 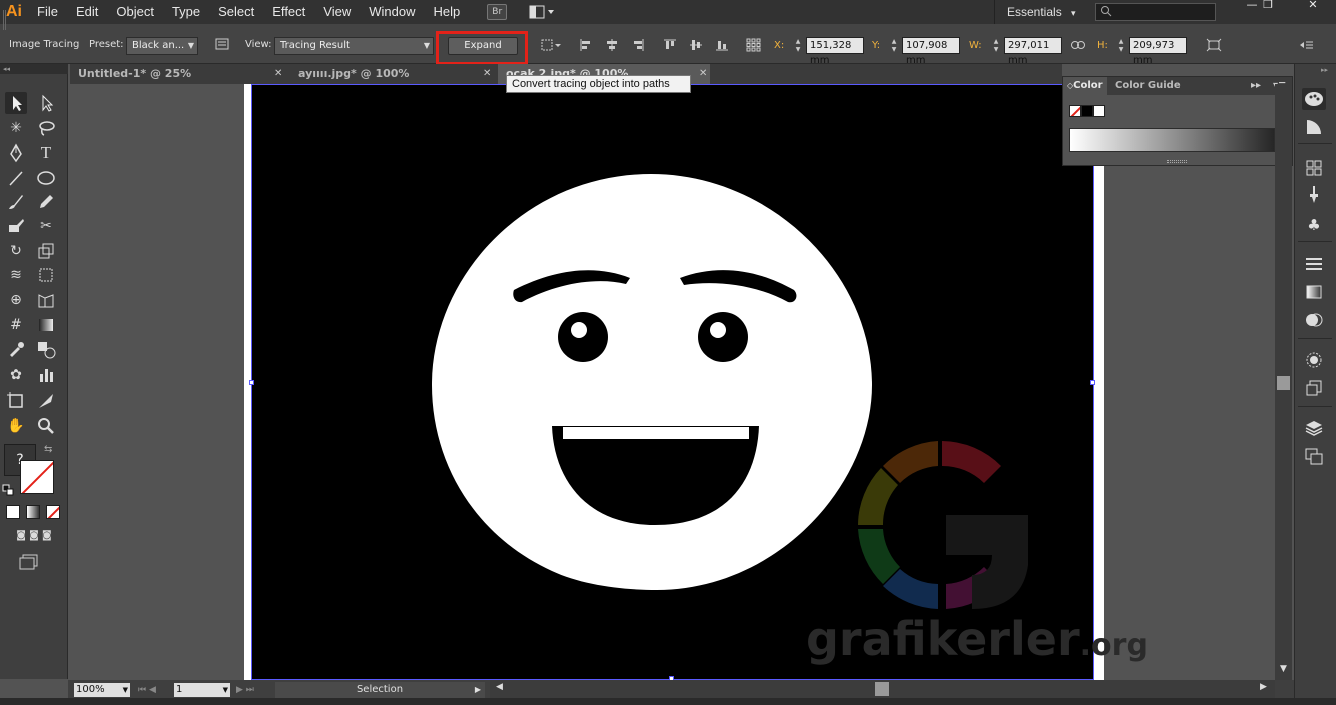 What do you see at coordinates (33, 512) in the screenshot?
I see `gradient-mode-icon` at bounding box center [33, 512].